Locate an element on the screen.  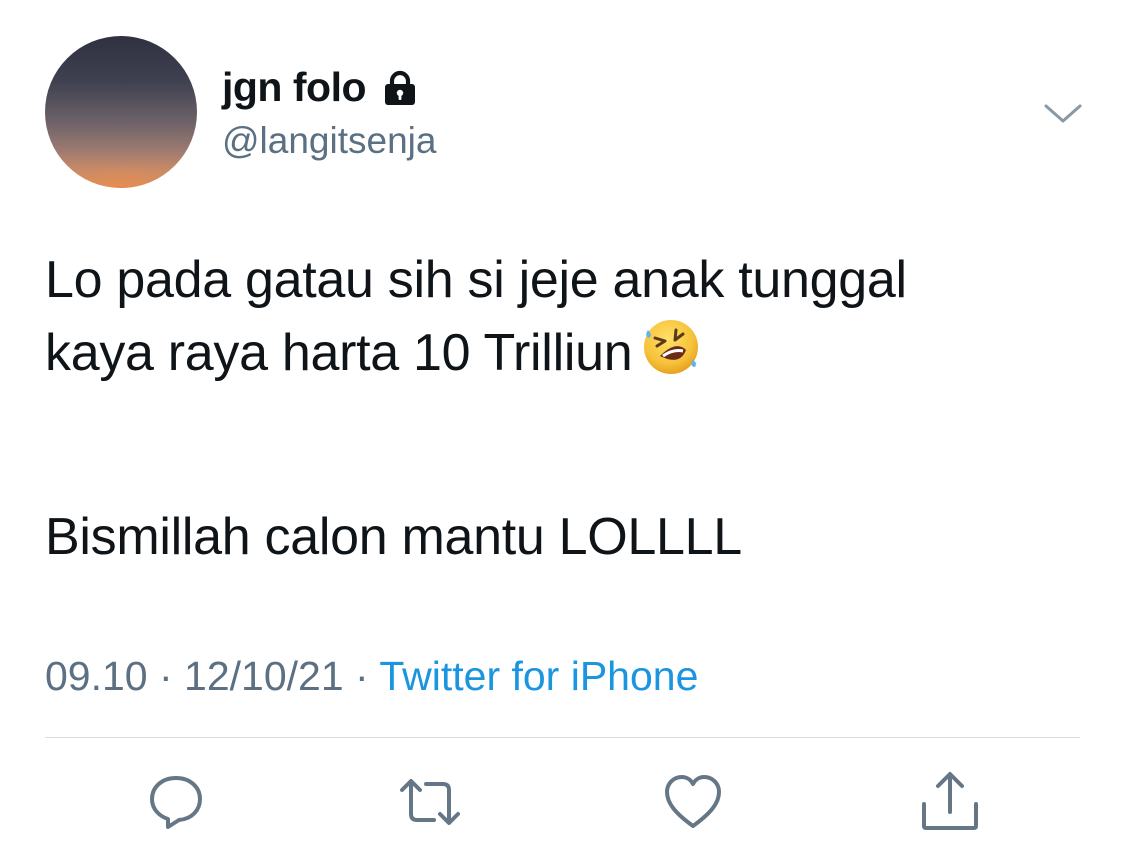
retweet-icon is located at coordinates (430, 802).